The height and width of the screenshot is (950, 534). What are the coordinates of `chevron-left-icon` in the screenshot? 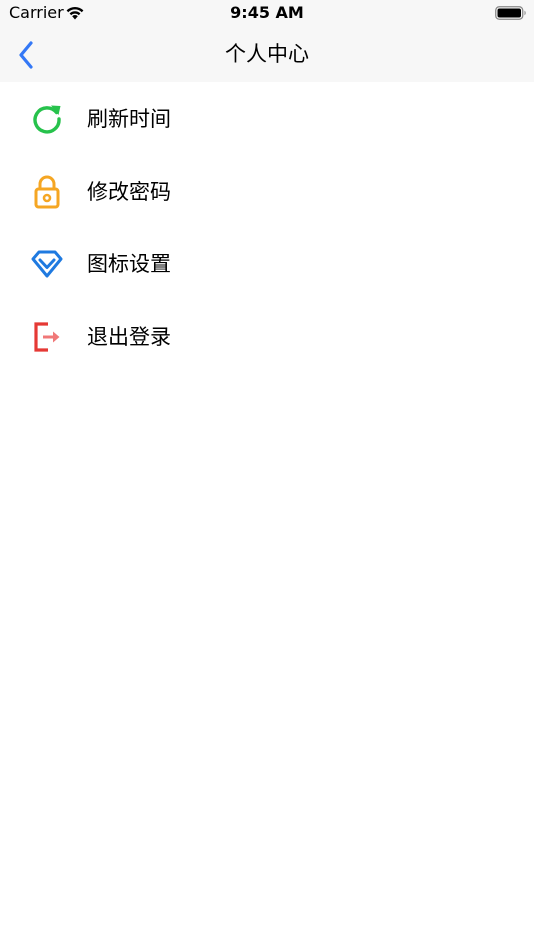 It's located at (26, 55).